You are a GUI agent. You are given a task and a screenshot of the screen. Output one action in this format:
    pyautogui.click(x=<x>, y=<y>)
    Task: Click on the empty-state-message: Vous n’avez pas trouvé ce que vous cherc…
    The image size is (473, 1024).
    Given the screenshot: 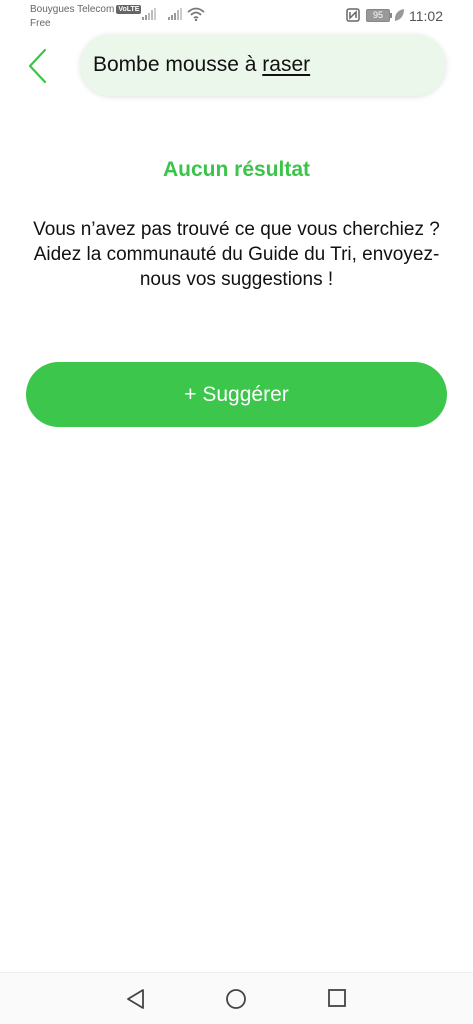 What is the action you would take?
    pyautogui.click(x=236, y=254)
    